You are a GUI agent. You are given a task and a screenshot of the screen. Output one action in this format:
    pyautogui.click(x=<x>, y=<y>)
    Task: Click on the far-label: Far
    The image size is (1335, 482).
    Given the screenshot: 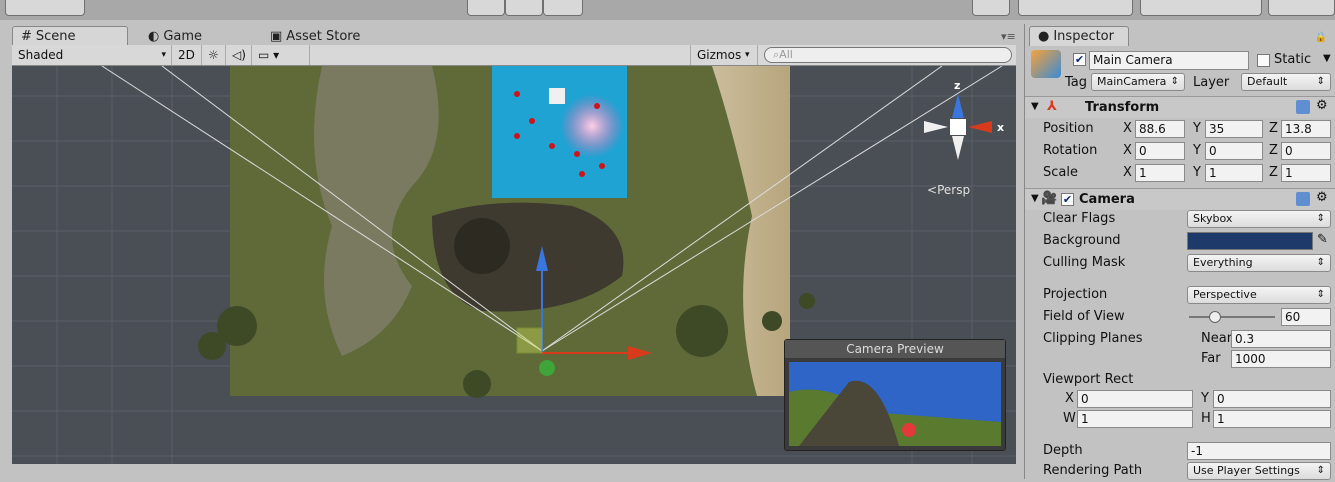 What is the action you would take?
    pyautogui.click(x=1211, y=358)
    